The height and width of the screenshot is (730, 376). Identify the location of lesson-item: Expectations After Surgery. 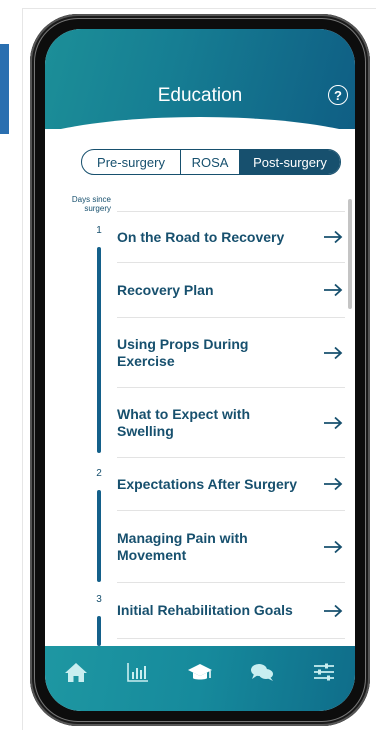
(231, 484).